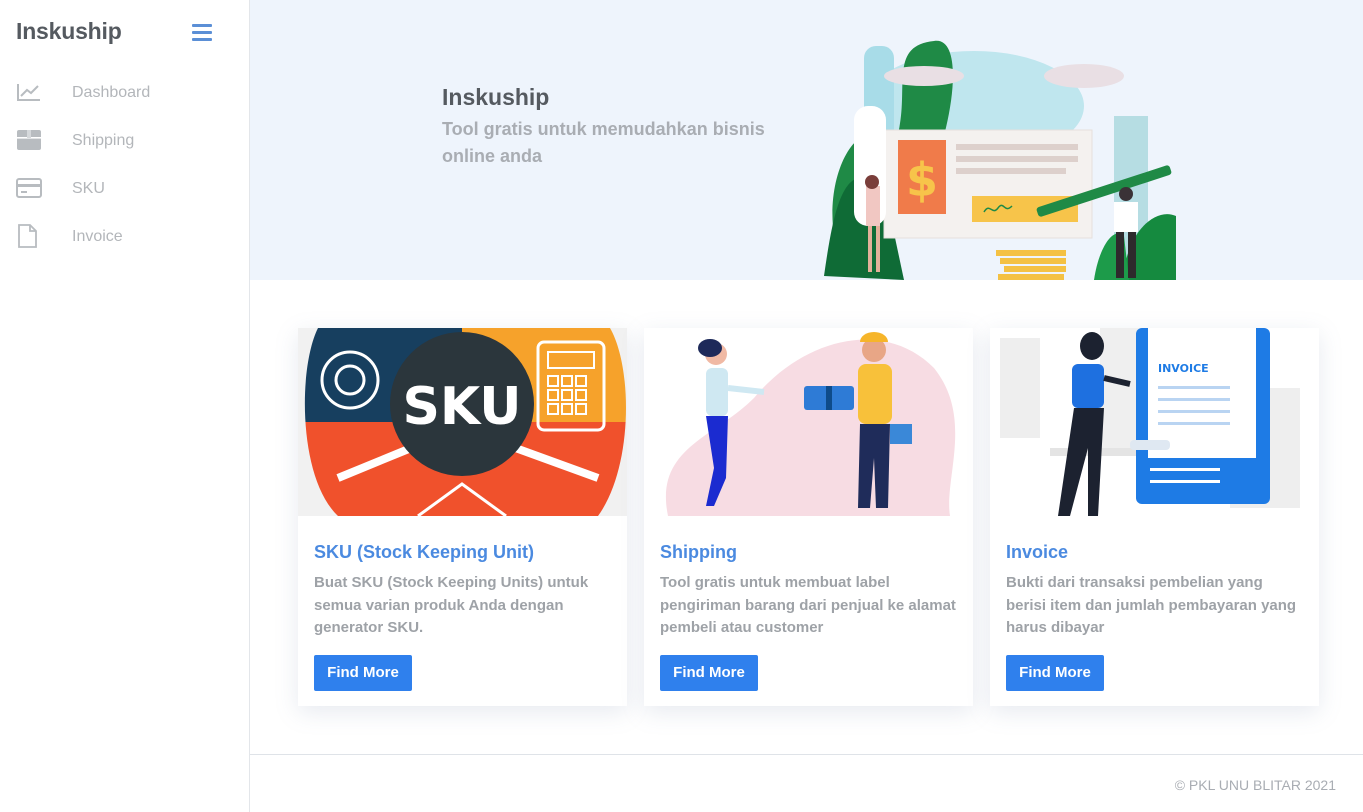 The width and height of the screenshot is (1363, 812). I want to click on invoice-illustration: INVOICE $, so click(1154, 422).